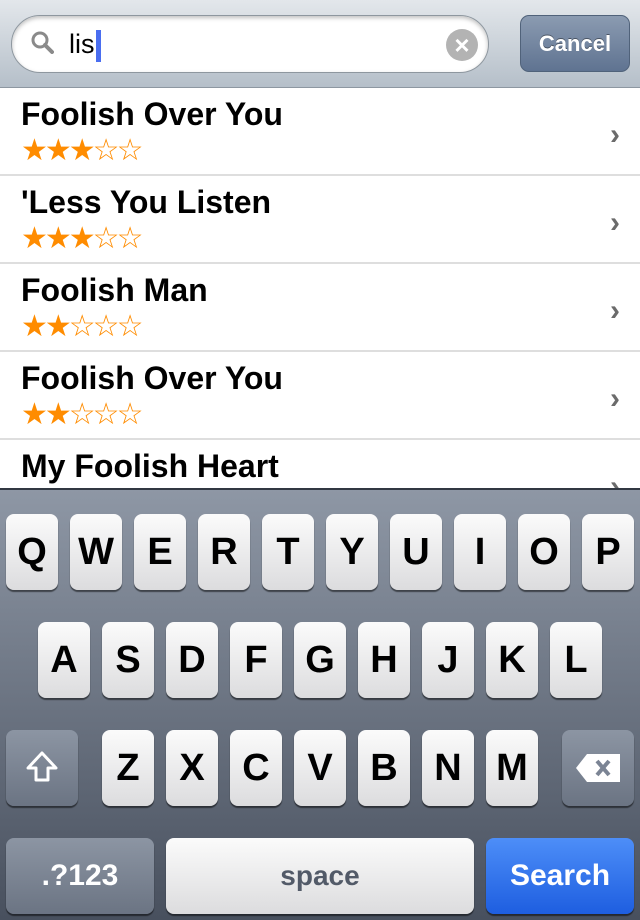 The width and height of the screenshot is (640, 920). Describe the element at coordinates (96, 552) in the screenshot. I see `key-w: W` at that location.